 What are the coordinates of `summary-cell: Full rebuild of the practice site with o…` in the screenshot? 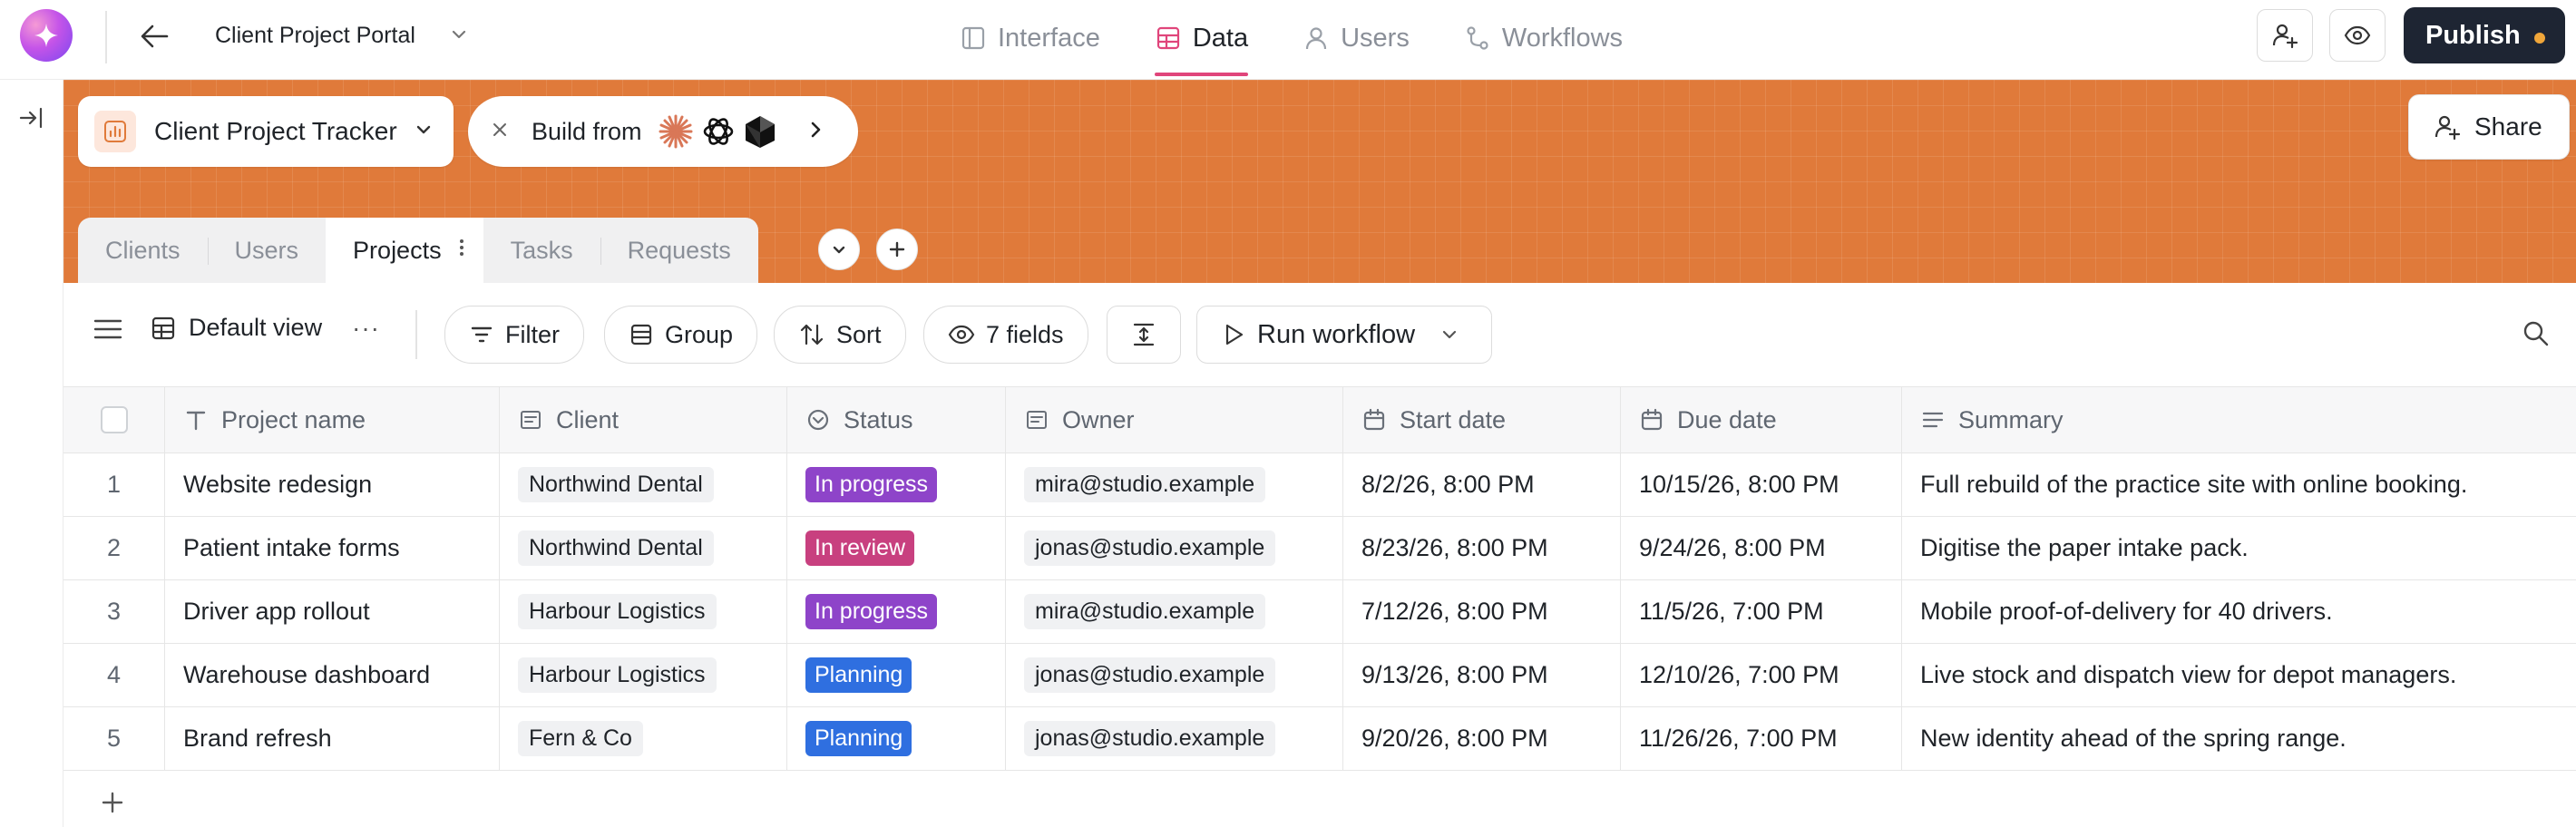 It's located at (2239, 484).